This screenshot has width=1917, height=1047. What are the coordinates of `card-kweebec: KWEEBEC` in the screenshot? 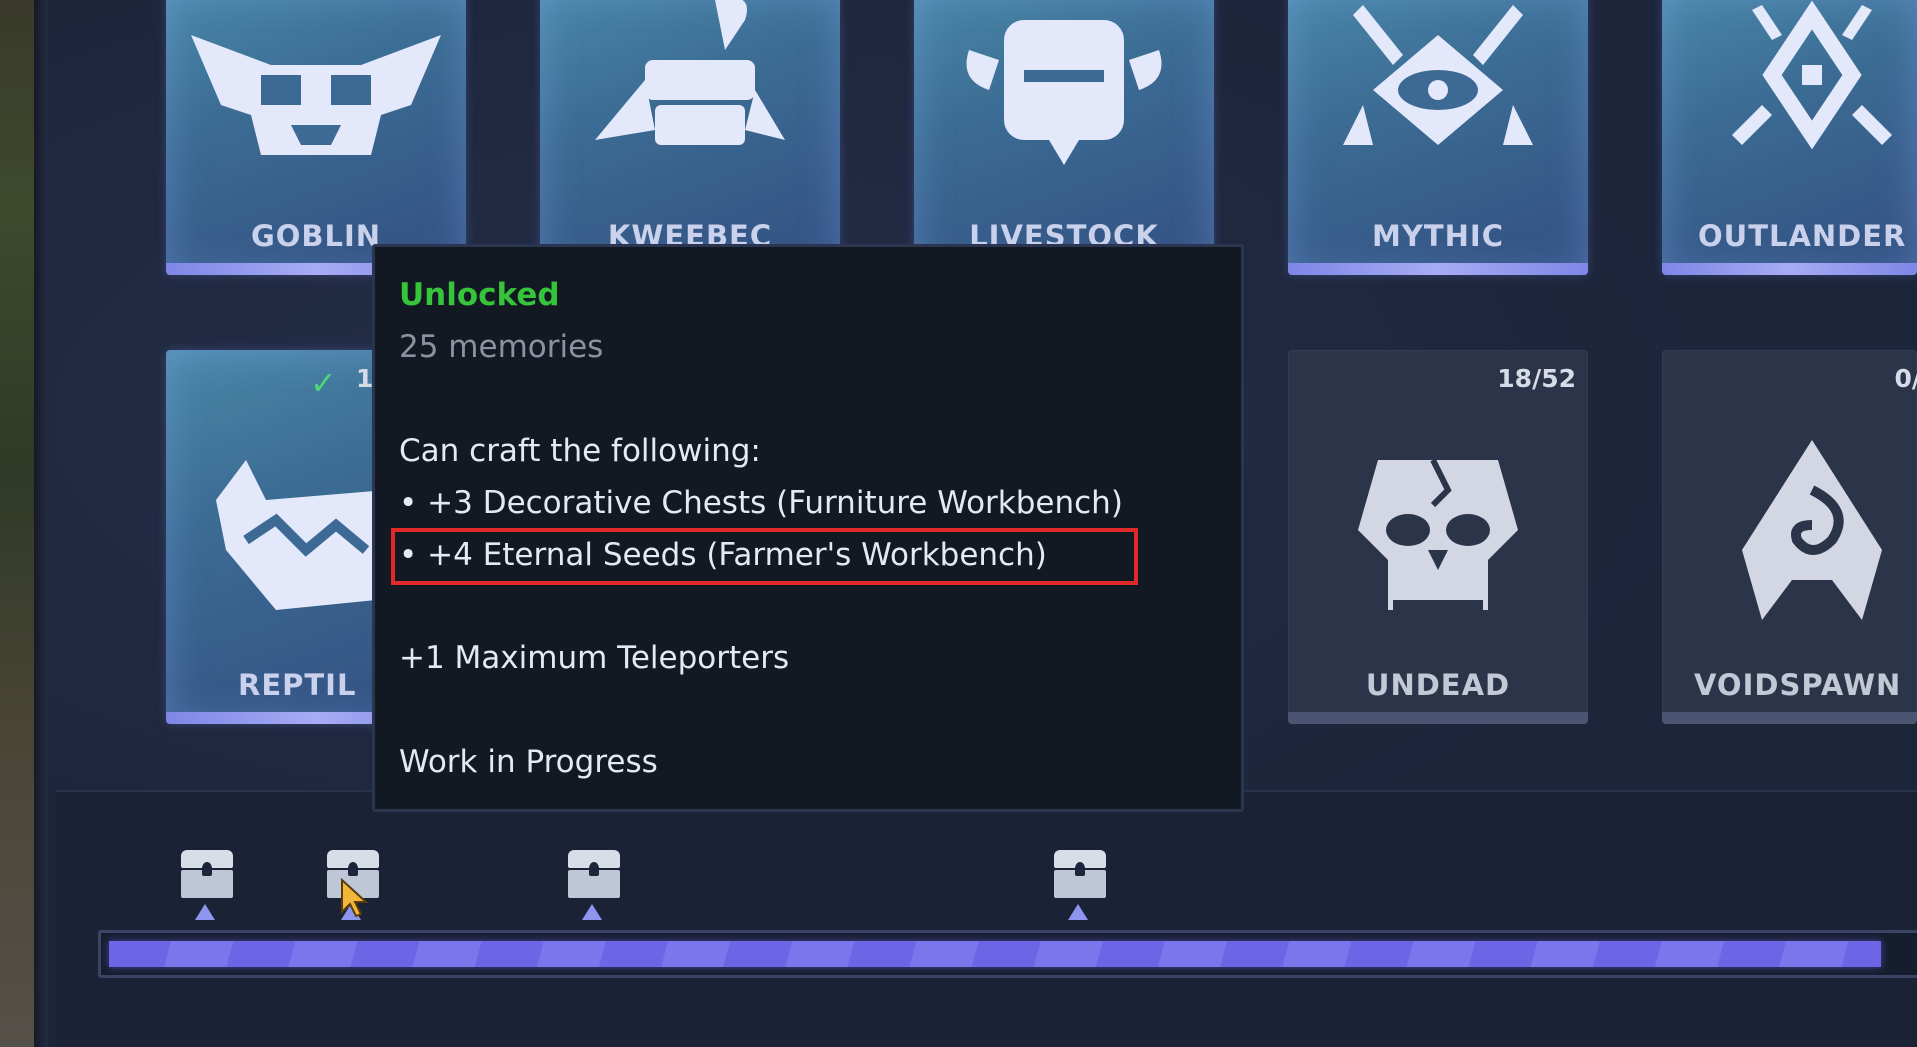 It's located at (690, 137).